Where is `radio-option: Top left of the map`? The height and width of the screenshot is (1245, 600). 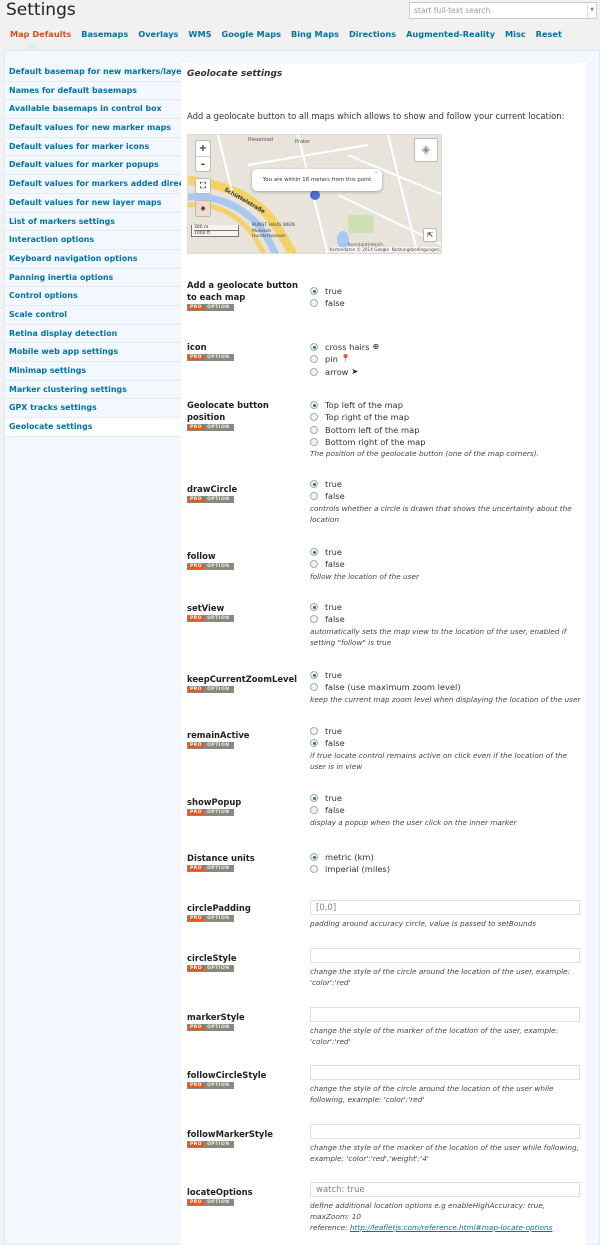
radio-option: Top left of the map is located at coordinates (446, 405).